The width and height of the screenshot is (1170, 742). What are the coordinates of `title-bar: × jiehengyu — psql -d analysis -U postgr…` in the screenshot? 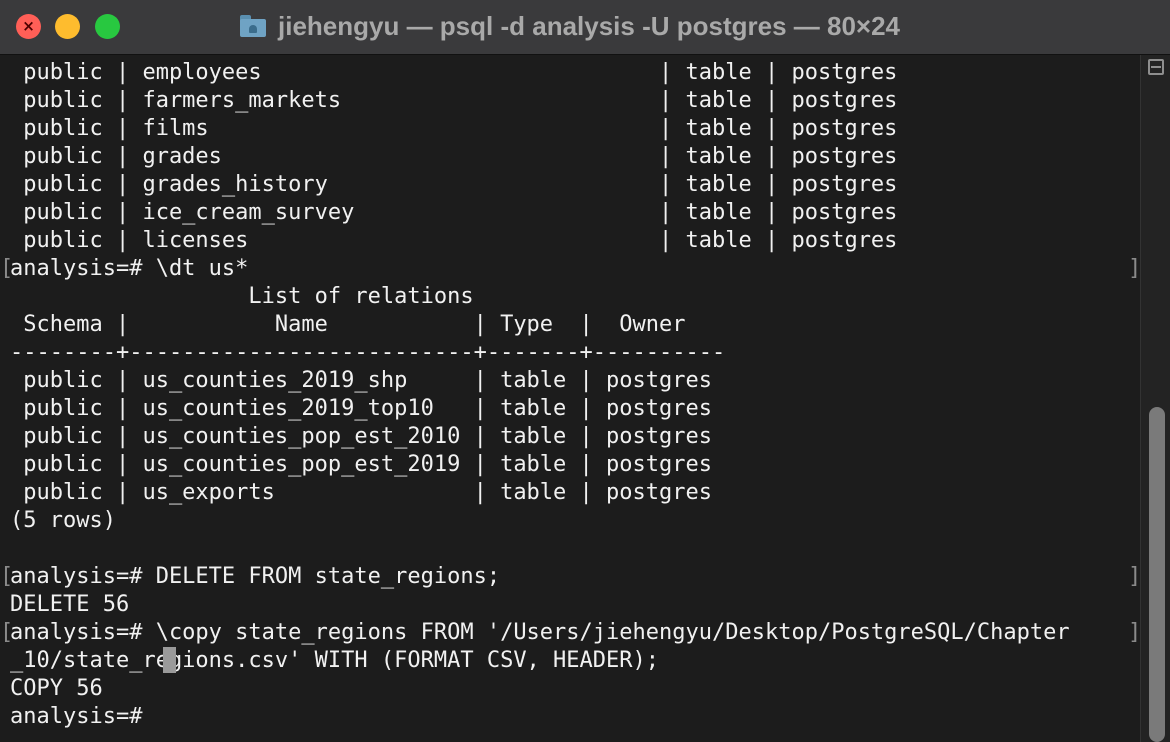 It's located at (585, 27).